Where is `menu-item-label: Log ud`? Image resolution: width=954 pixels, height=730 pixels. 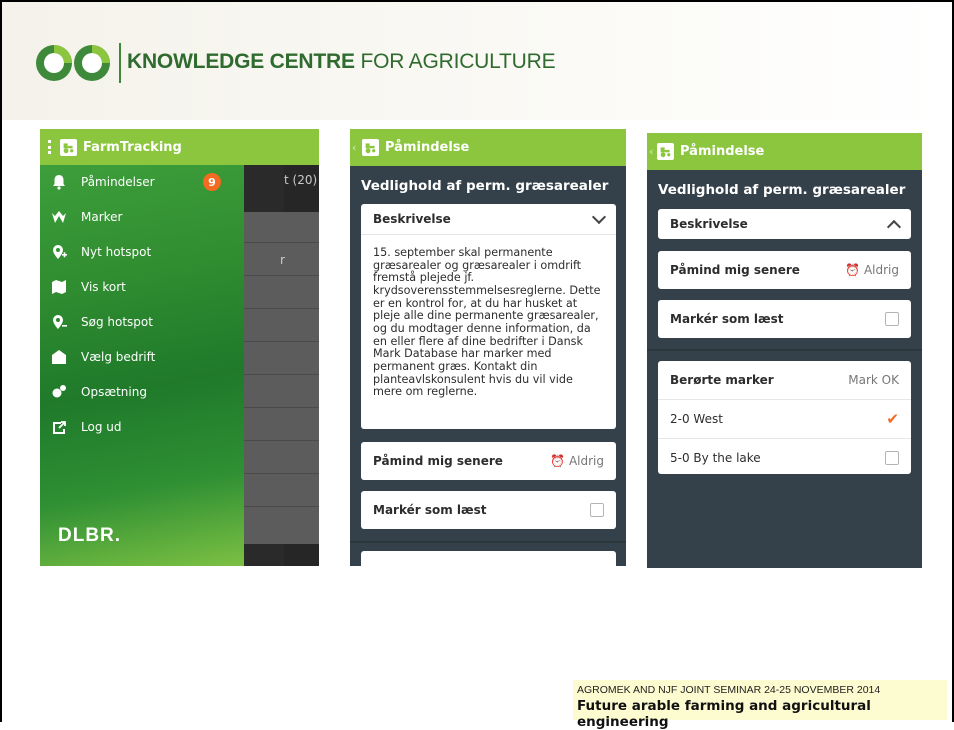 menu-item-label: Log ud is located at coordinates (101, 427).